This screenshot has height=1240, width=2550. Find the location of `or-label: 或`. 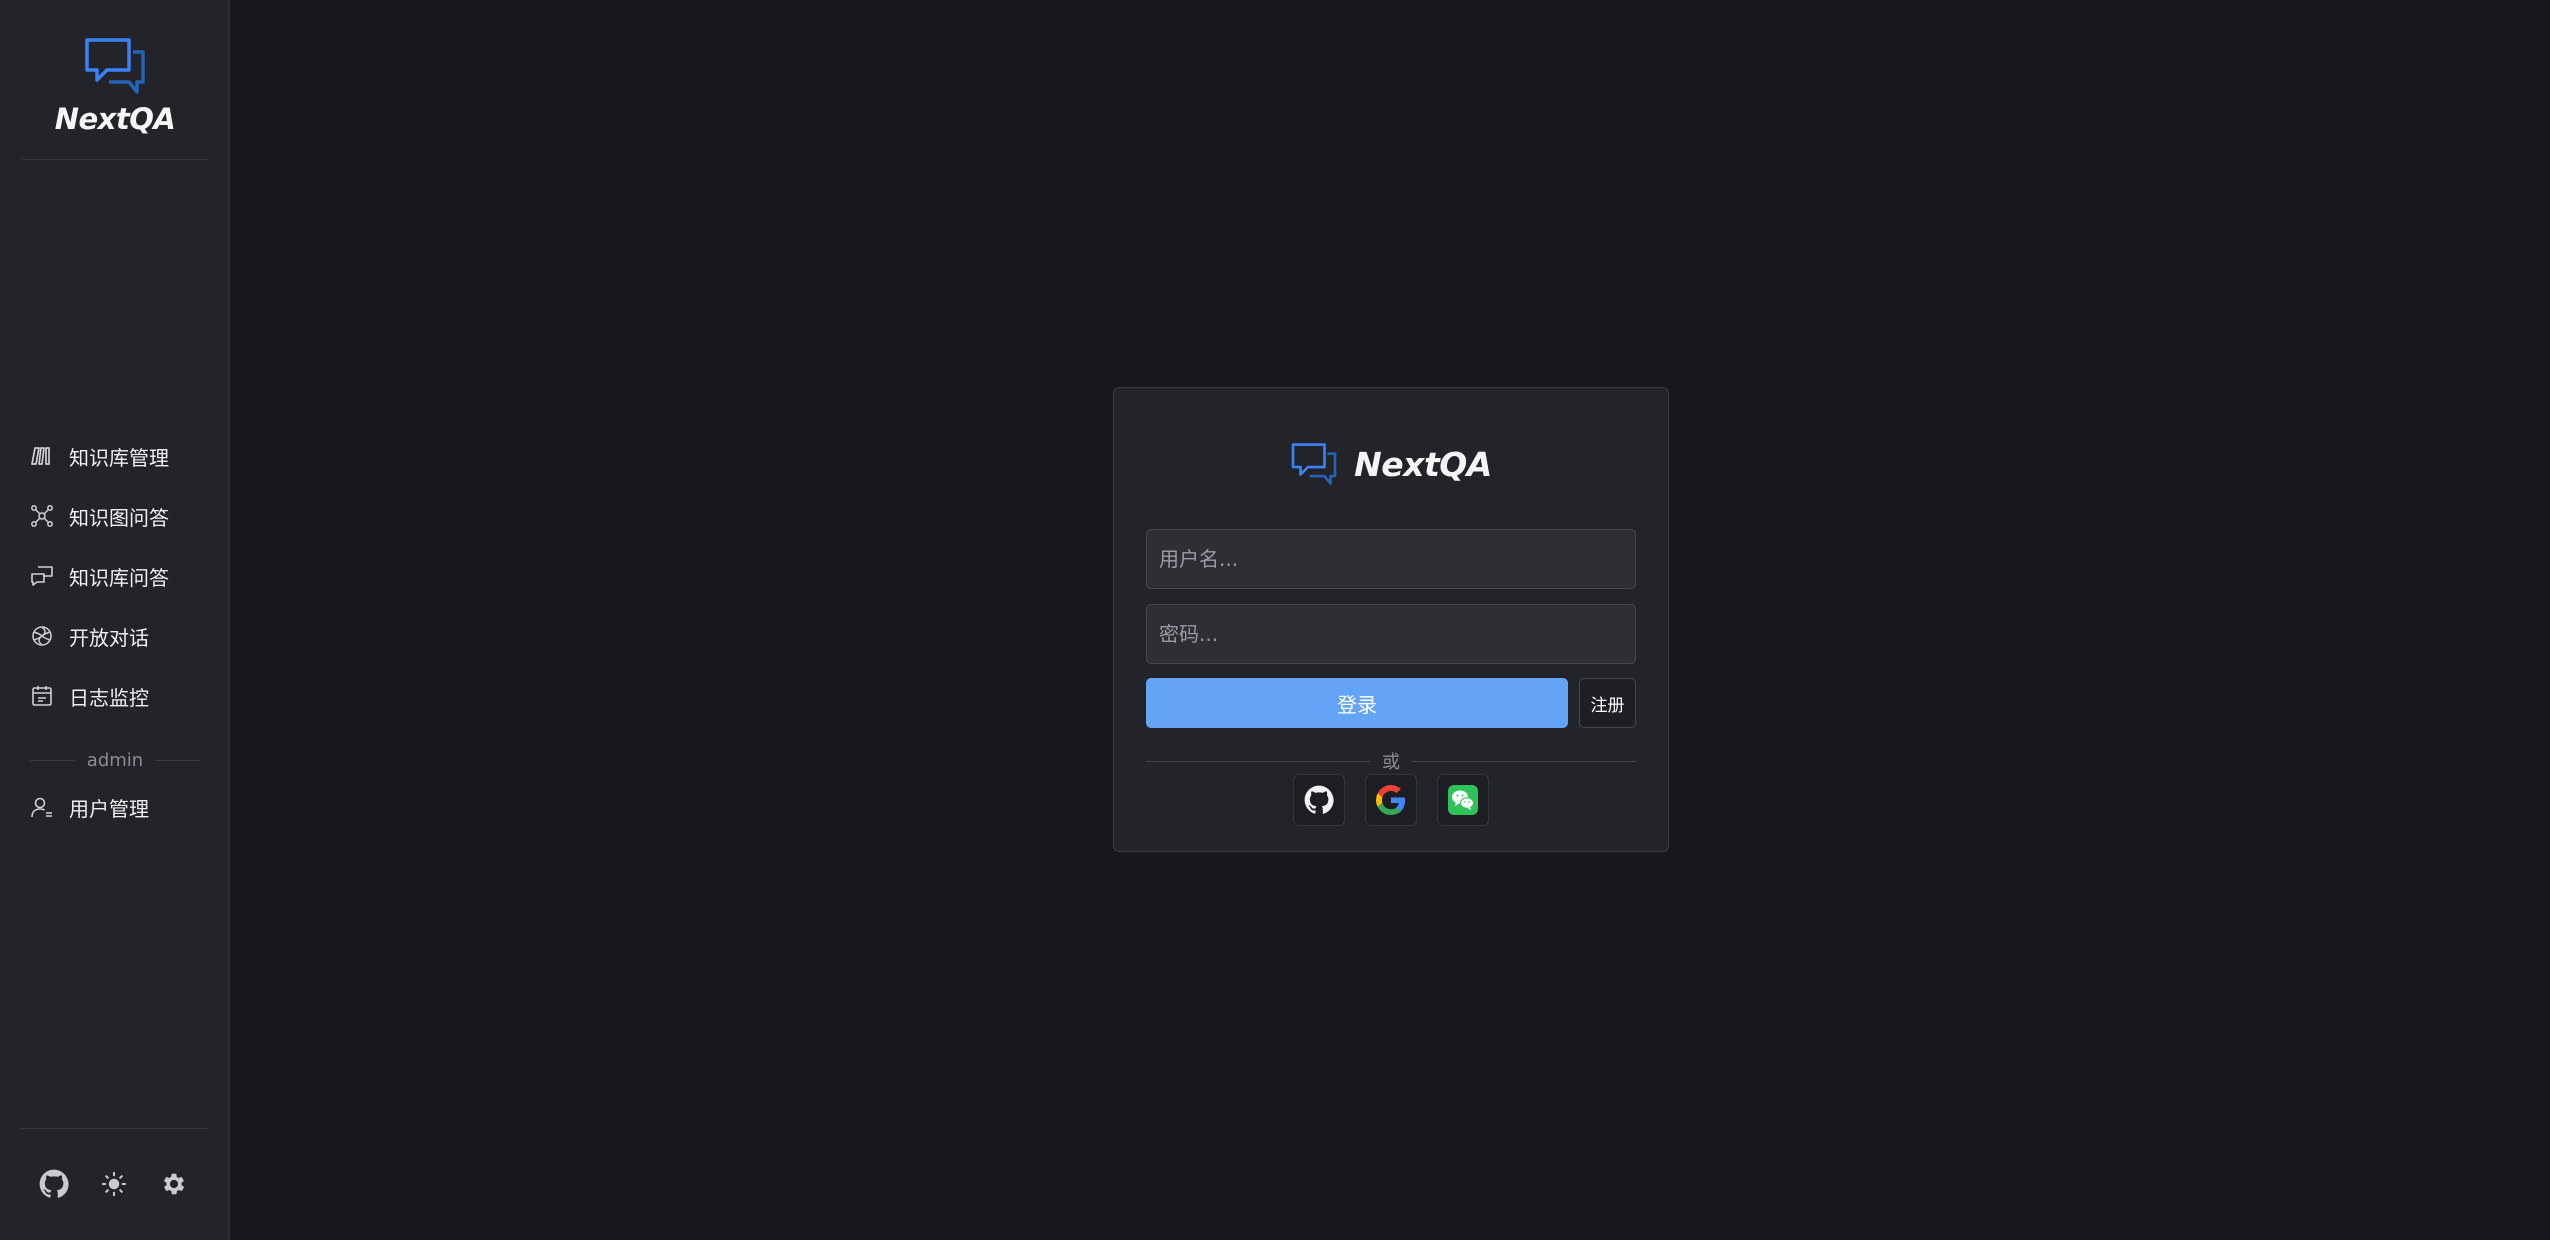

or-label: 或 is located at coordinates (1391, 762).